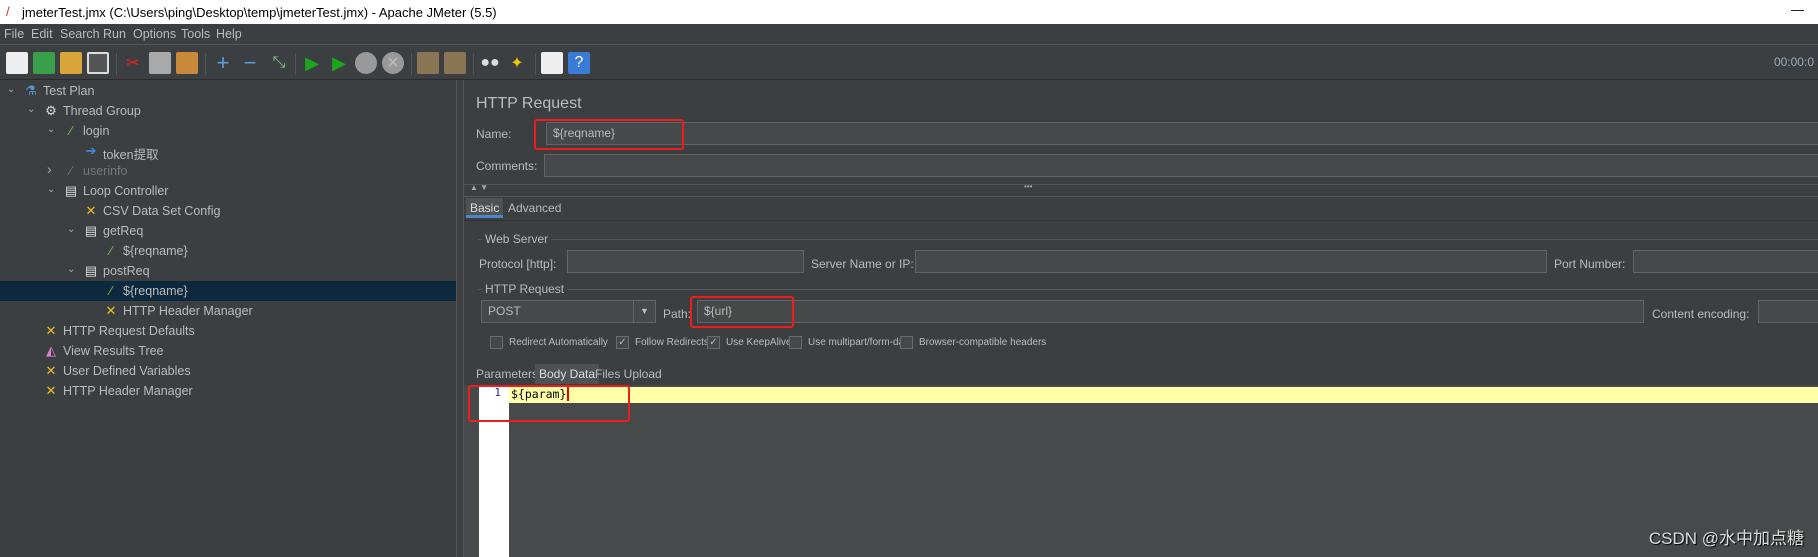 The image size is (1818, 557). I want to click on collapse-arrows-icon: ▲ ▼, so click(479, 187).